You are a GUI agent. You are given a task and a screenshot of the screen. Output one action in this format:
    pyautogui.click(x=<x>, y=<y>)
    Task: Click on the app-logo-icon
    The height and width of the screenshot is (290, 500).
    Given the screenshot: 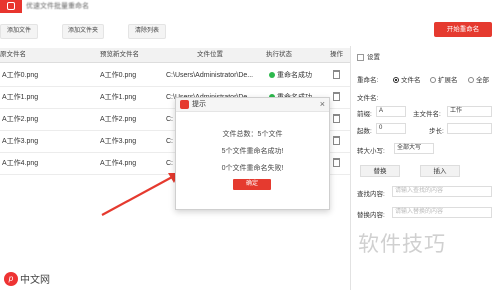 What is the action you would take?
    pyautogui.click(x=184, y=104)
    